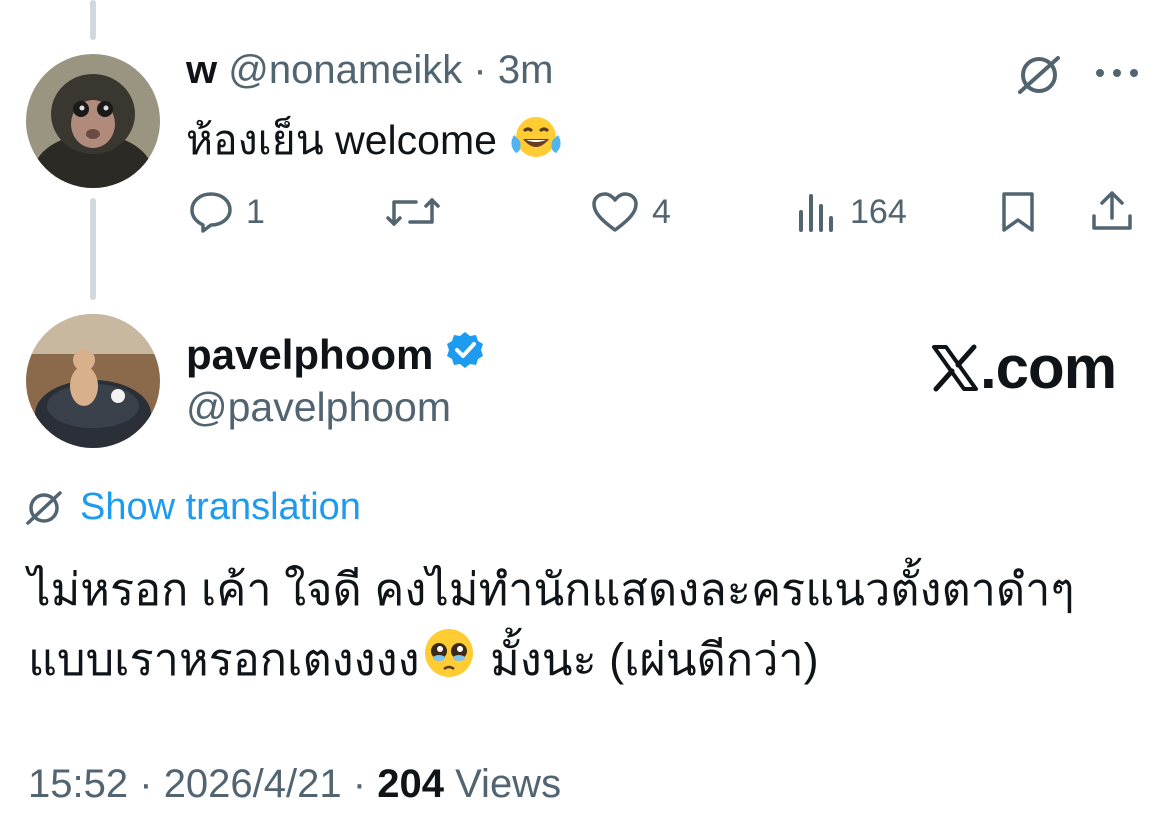  Describe the element at coordinates (93, 249) in the screenshot. I see `thread-line-middle` at that location.